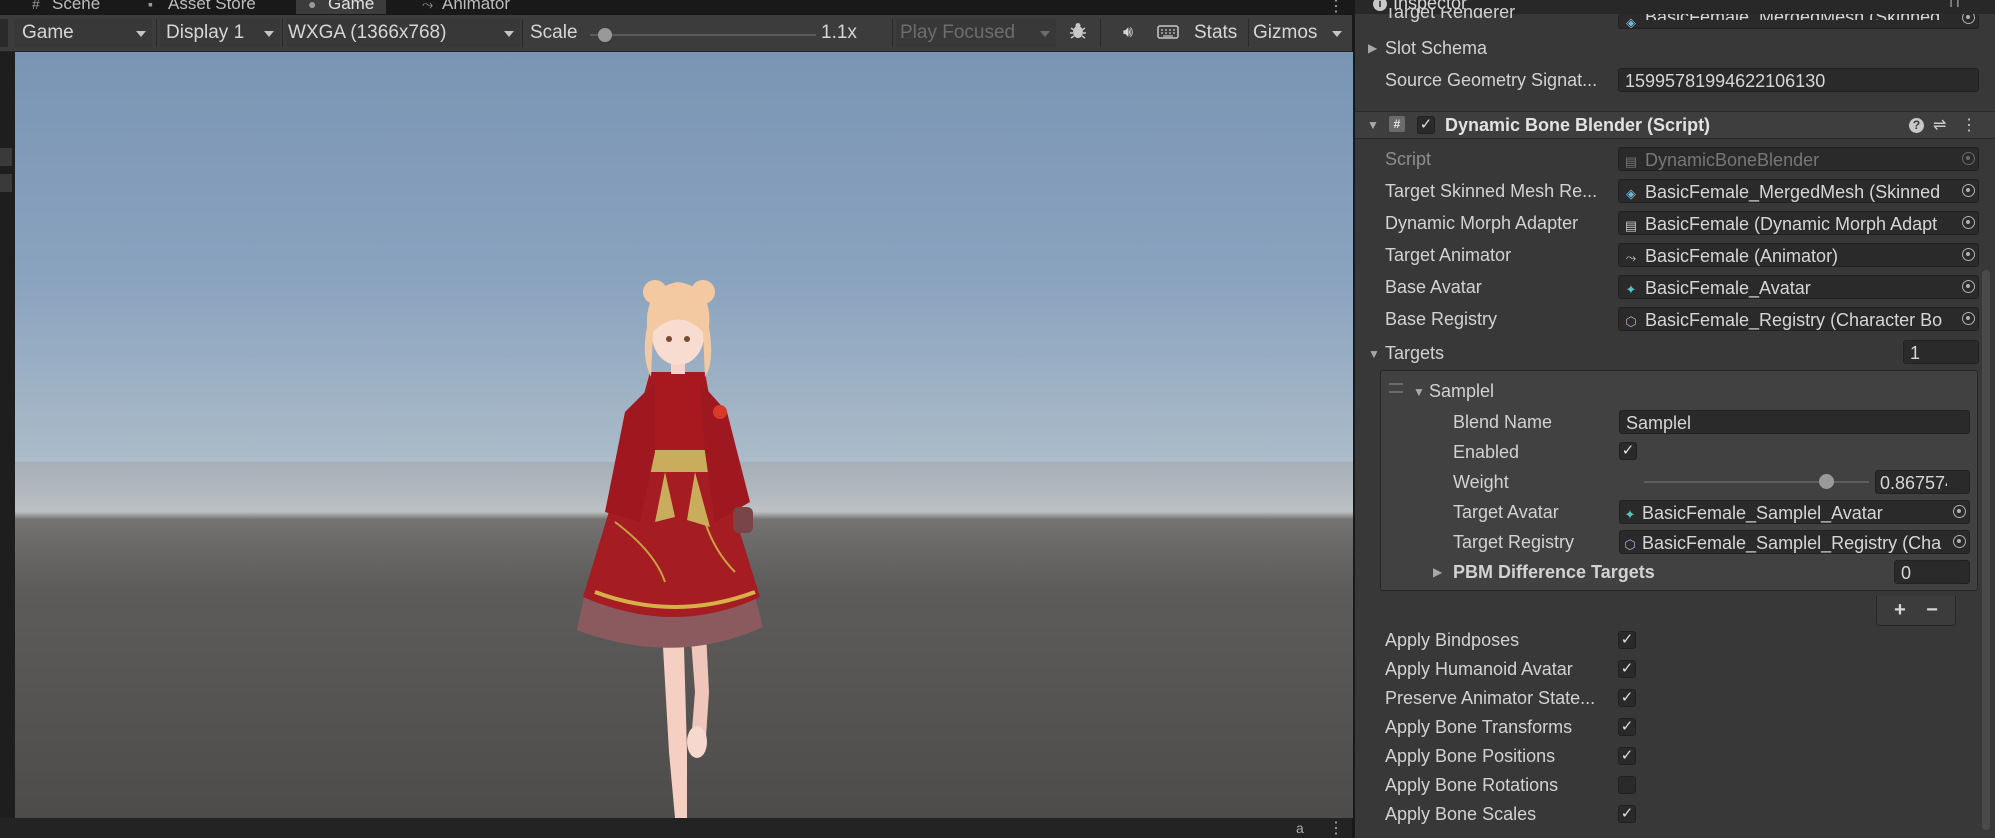  What do you see at coordinates (1627, 698) in the screenshot?
I see `preserve-animator-state-checkbox: ✓` at bounding box center [1627, 698].